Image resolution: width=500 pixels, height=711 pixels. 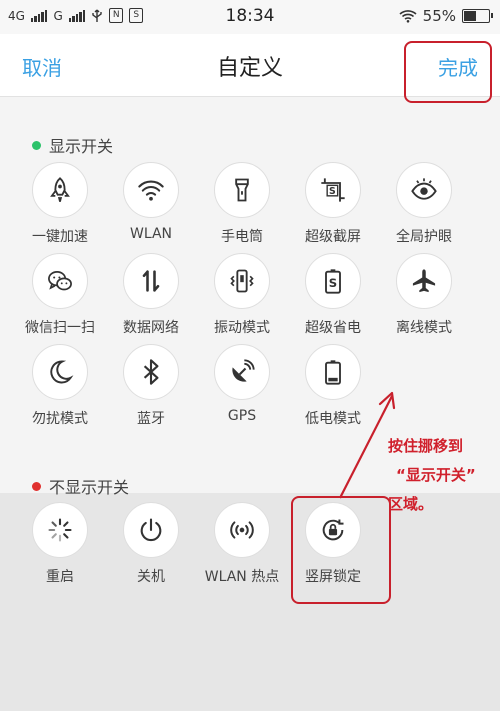 What do you see at coordinates (333, 372) in the screenshot?
I see `low-battery-icon` at bounding box center [333, 372].